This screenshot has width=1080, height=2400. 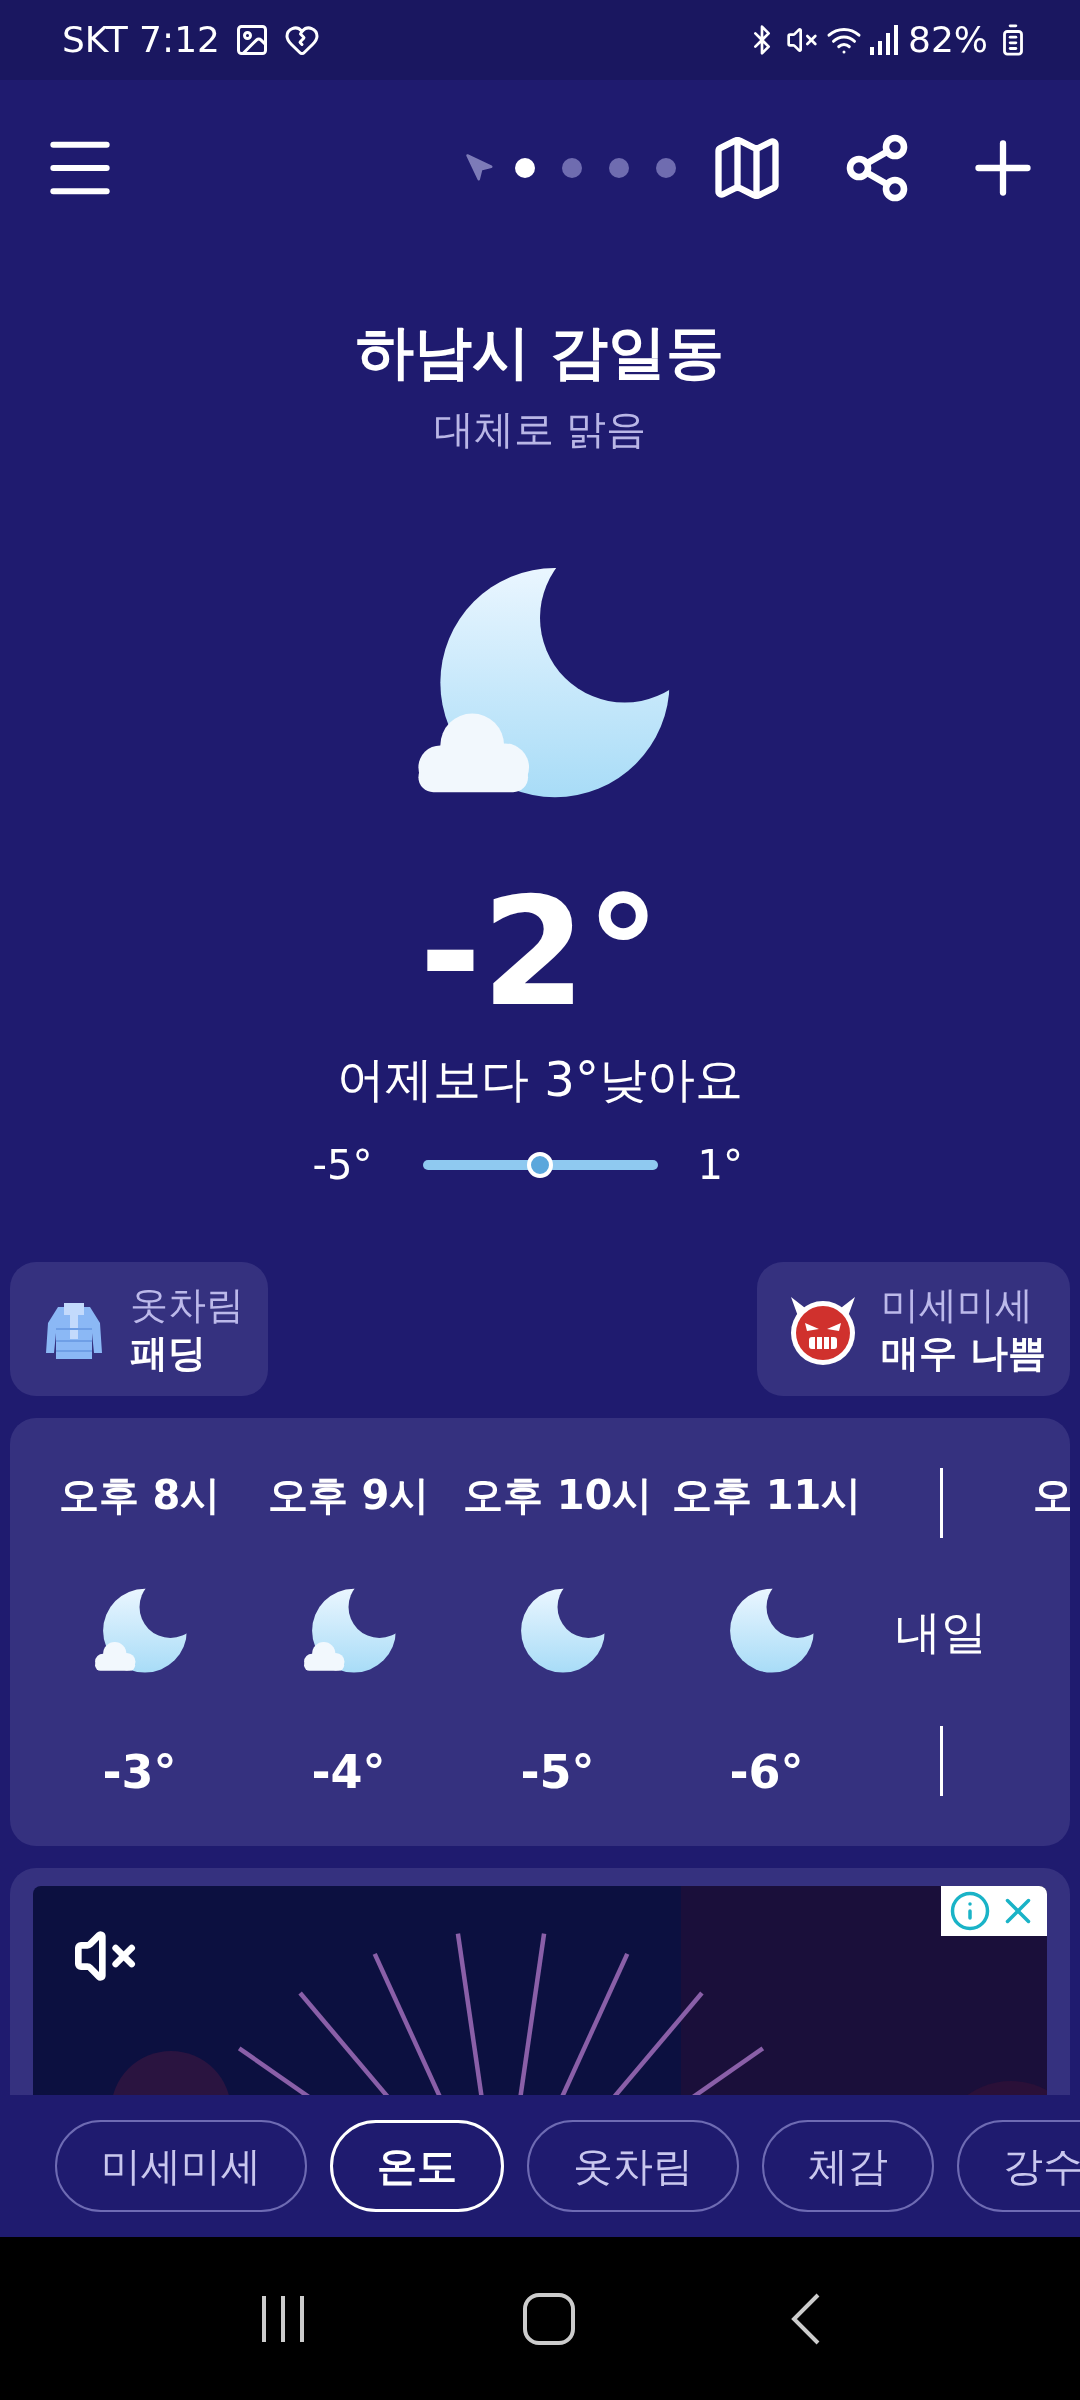 What do you see at coordinates (766, 1496) in the screenshot?
I see `hour-label: 오후 11시` at bounding box center [766, 1496].